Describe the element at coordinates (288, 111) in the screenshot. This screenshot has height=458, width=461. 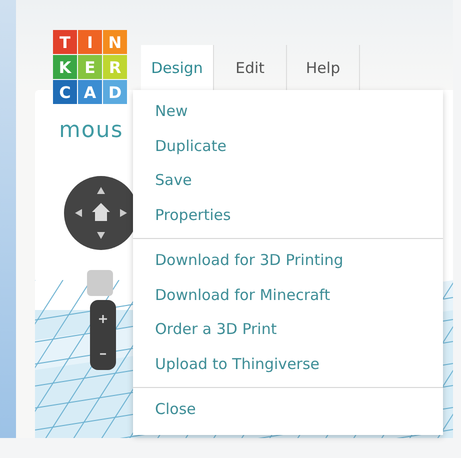
I see `menu-item: New` at that location.